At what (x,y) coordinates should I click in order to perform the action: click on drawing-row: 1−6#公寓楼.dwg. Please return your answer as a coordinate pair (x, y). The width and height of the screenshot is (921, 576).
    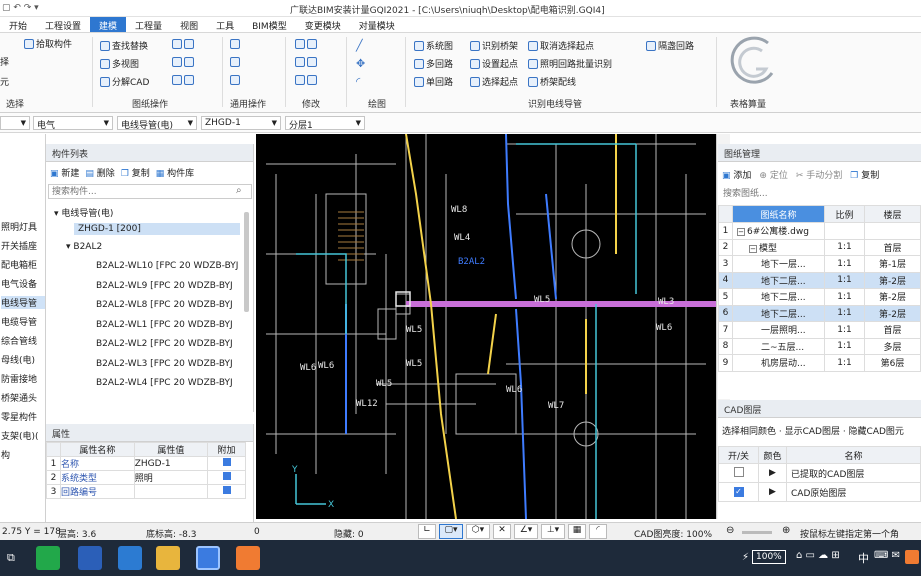
    Looking at the image, I should click on (819, 231).